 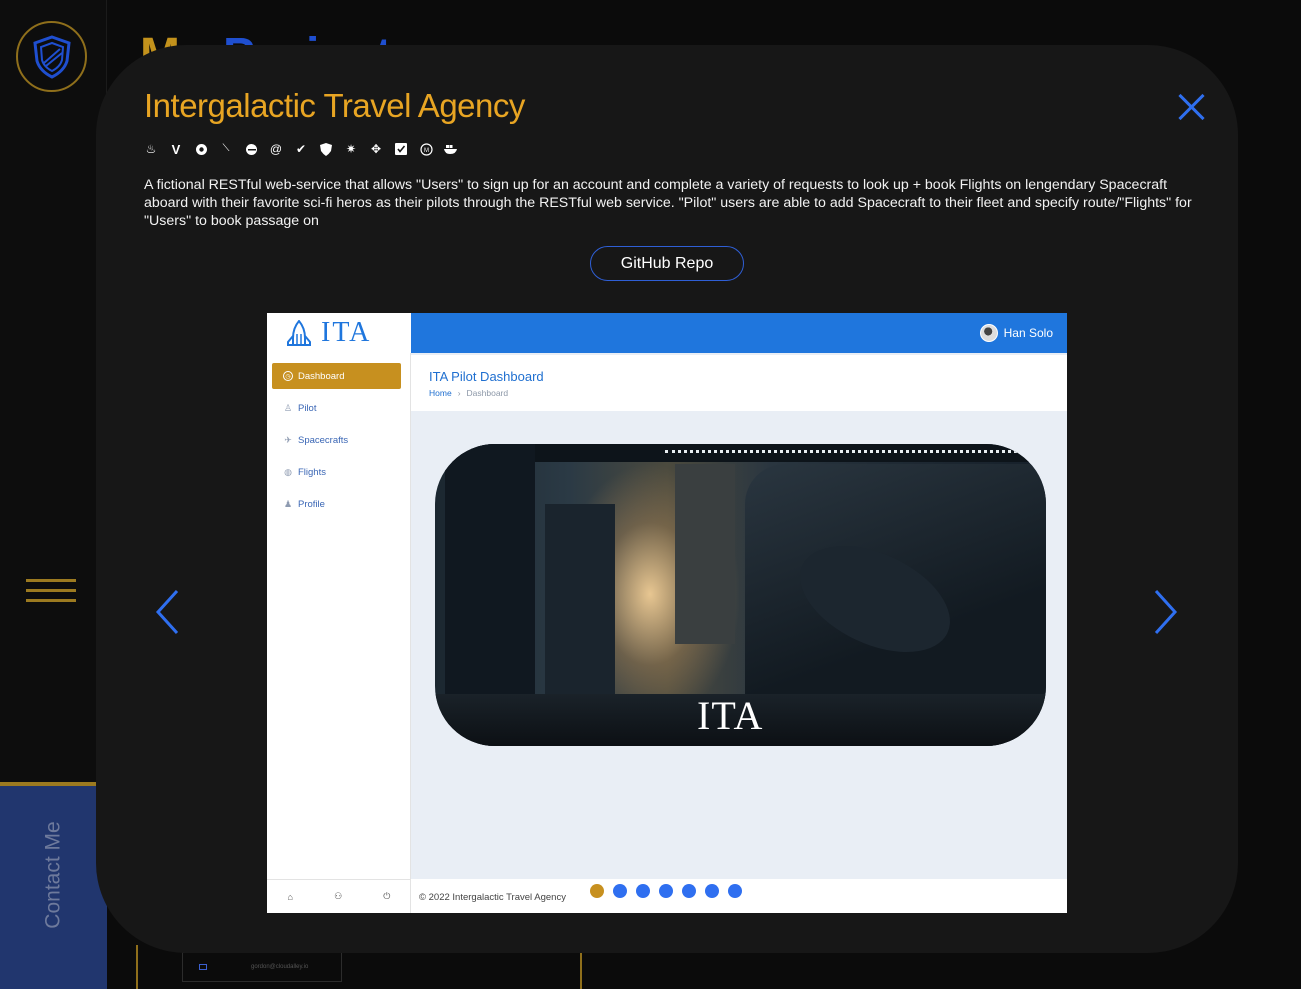 I want to click on app-nav-label: Pilot, so click(x=307, y=408).